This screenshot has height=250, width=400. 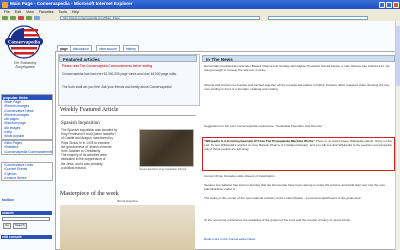 What do you see at coordinates (27, 178) in the screenshot?
I see `sidebar-item-lecture-series: Lecture Series` at bounding box center [27, 178].